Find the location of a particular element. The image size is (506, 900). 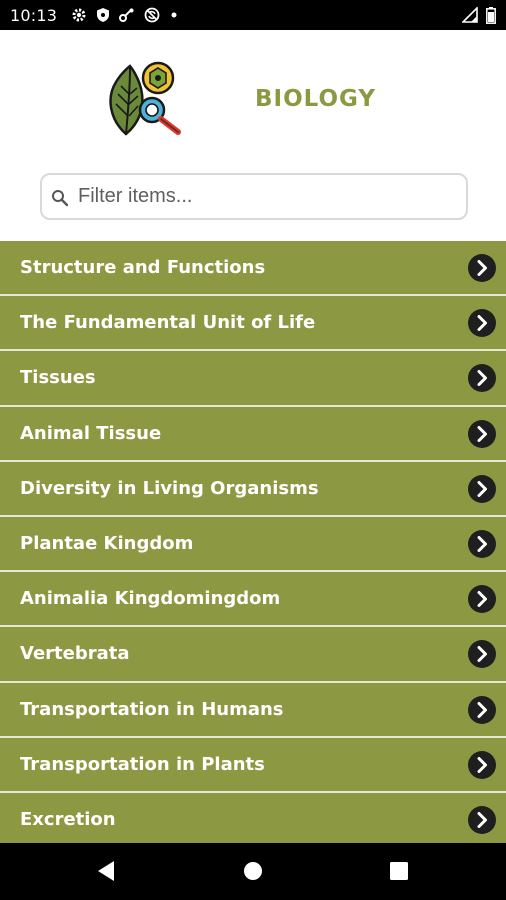

list-item: Transportation in Humans is located at coordinates (253, 710).